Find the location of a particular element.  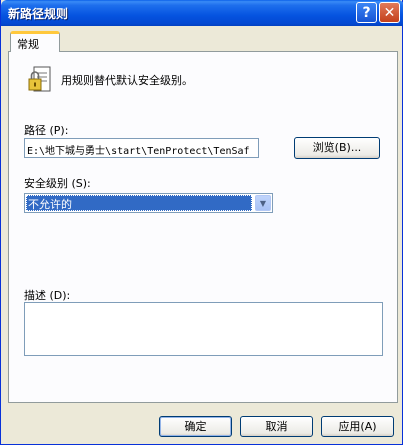

close-button: ✕ is located at coordinates (389, 12).